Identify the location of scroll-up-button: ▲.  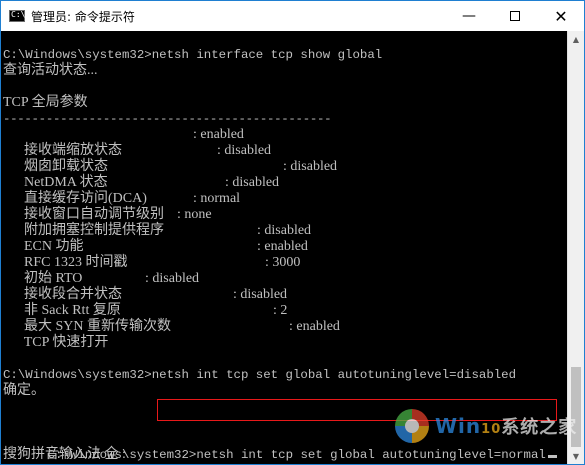
(576, 39).